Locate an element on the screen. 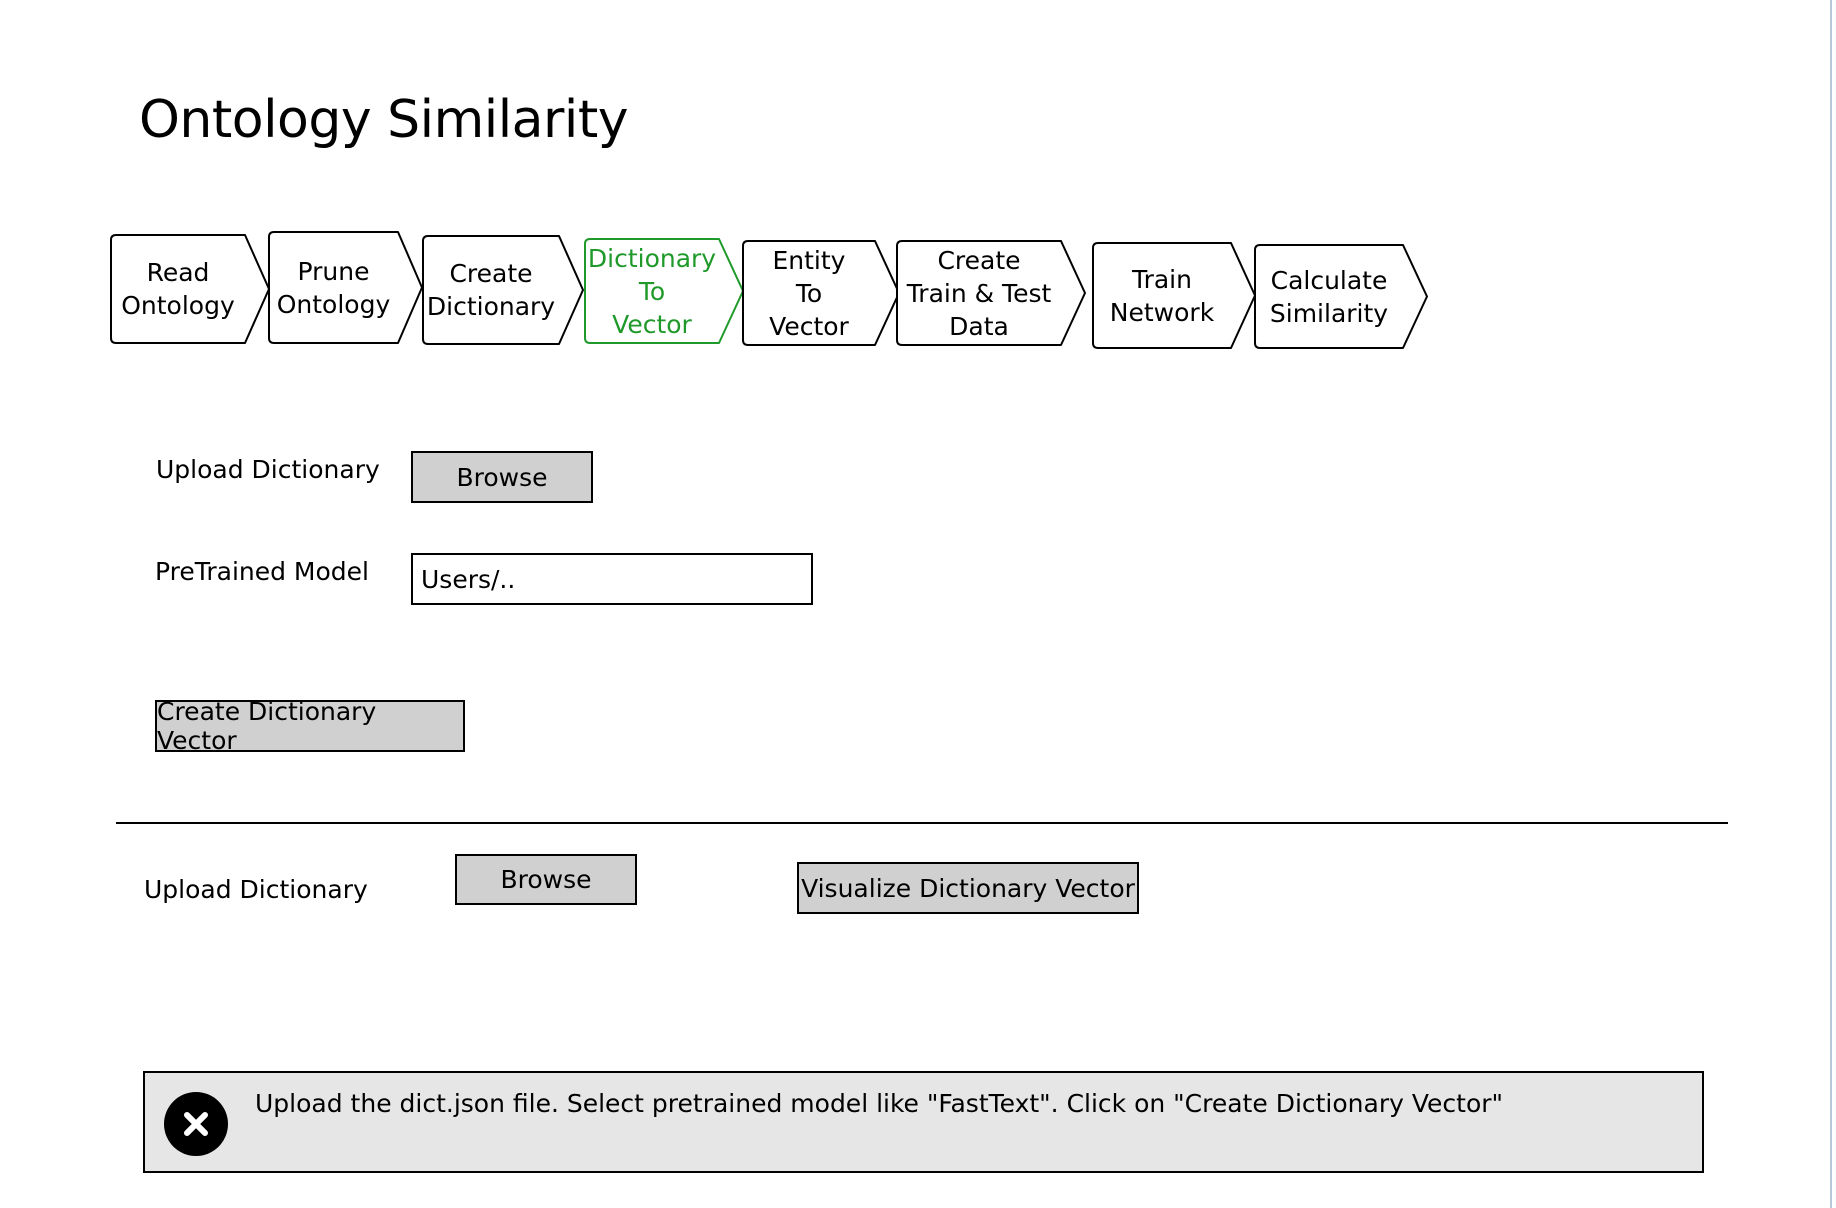 Image resolution: width=1836 pixels, height=1208 pixels. window-edge is located at coordinates (1831, 604).